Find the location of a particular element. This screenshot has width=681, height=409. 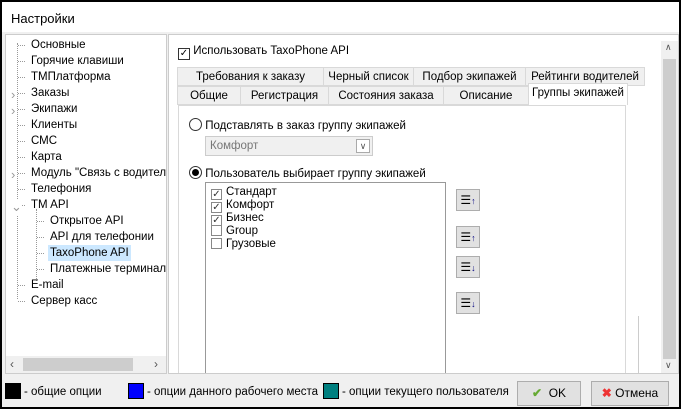

group-list-item: Грузовые is located at coordinates (243, 244).